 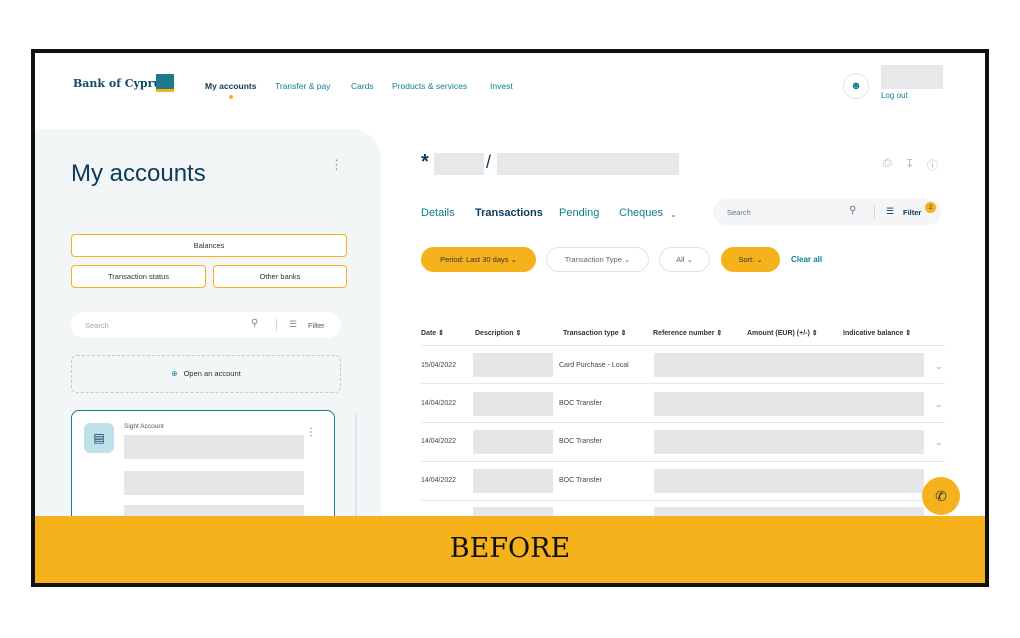 What do you see at coordinates (680, 259) in the screenshot?
I see `all-filter-label: All` at bounding box center [680, 259].